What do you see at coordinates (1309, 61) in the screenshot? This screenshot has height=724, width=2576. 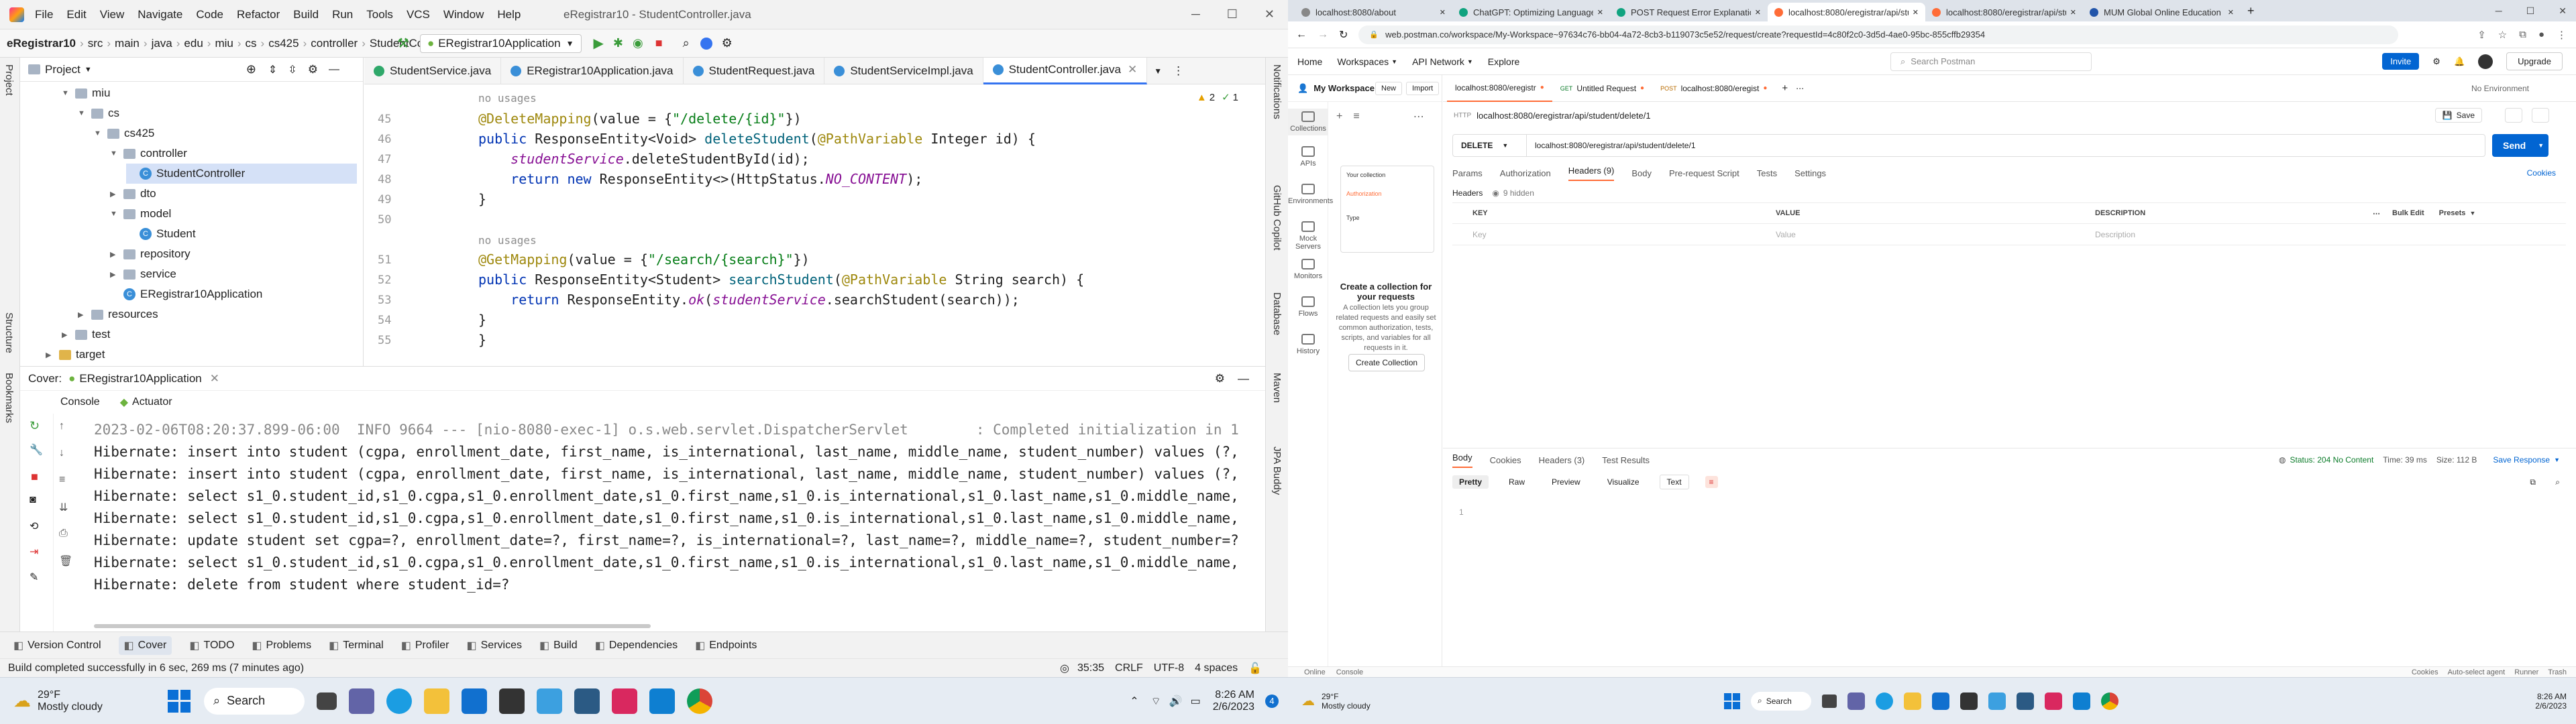 I see `home-link: Home` at bounding box center [1309, 61].